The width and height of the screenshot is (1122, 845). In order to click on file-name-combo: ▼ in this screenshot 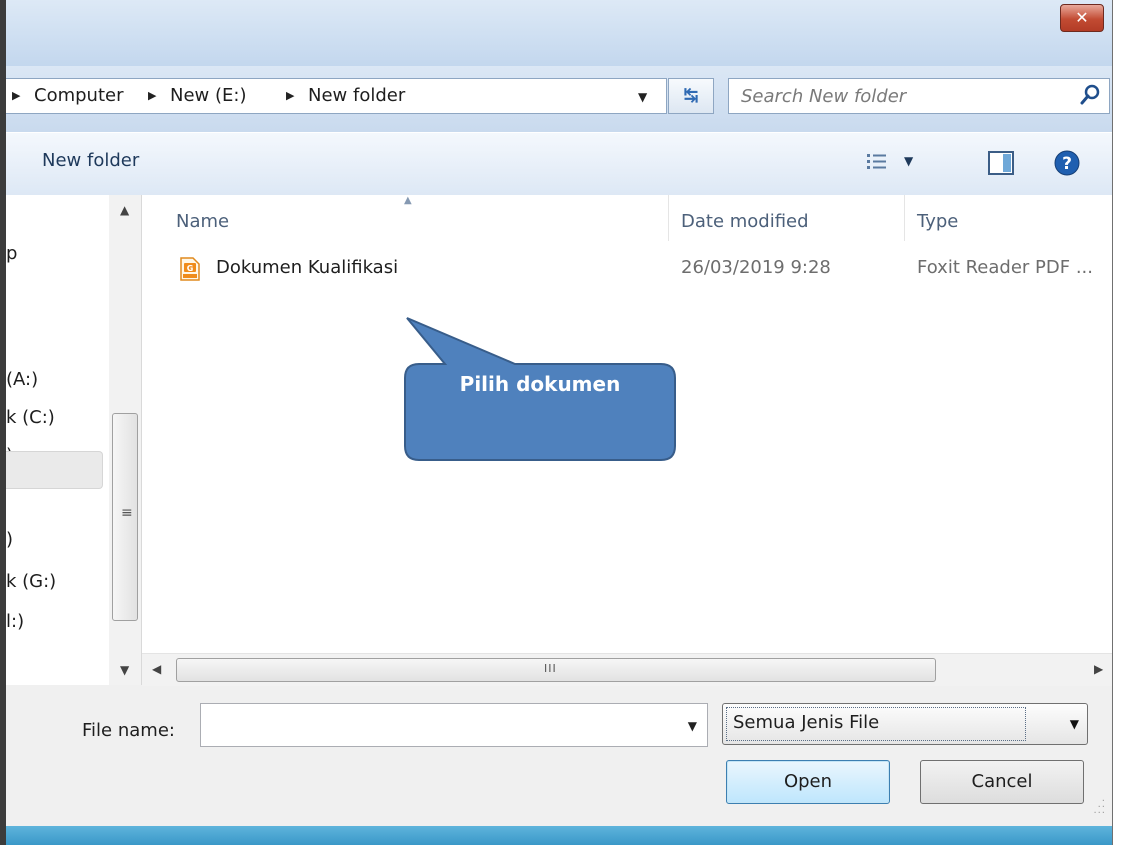, I will do `click(454, 725)`.